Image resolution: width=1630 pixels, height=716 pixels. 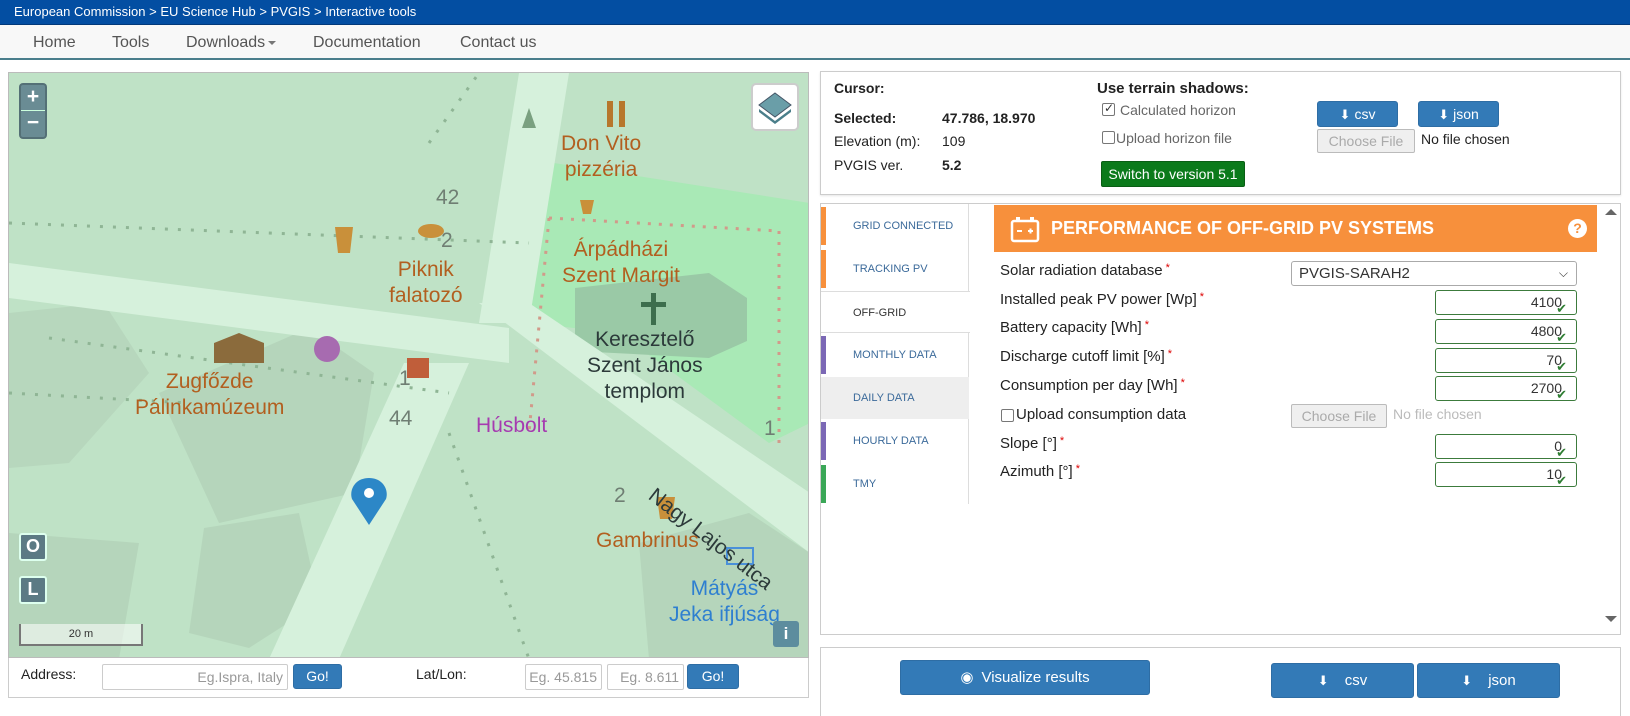 I want to click on peak-power-input: 4100 ✔, so click(x=1506, y=303).